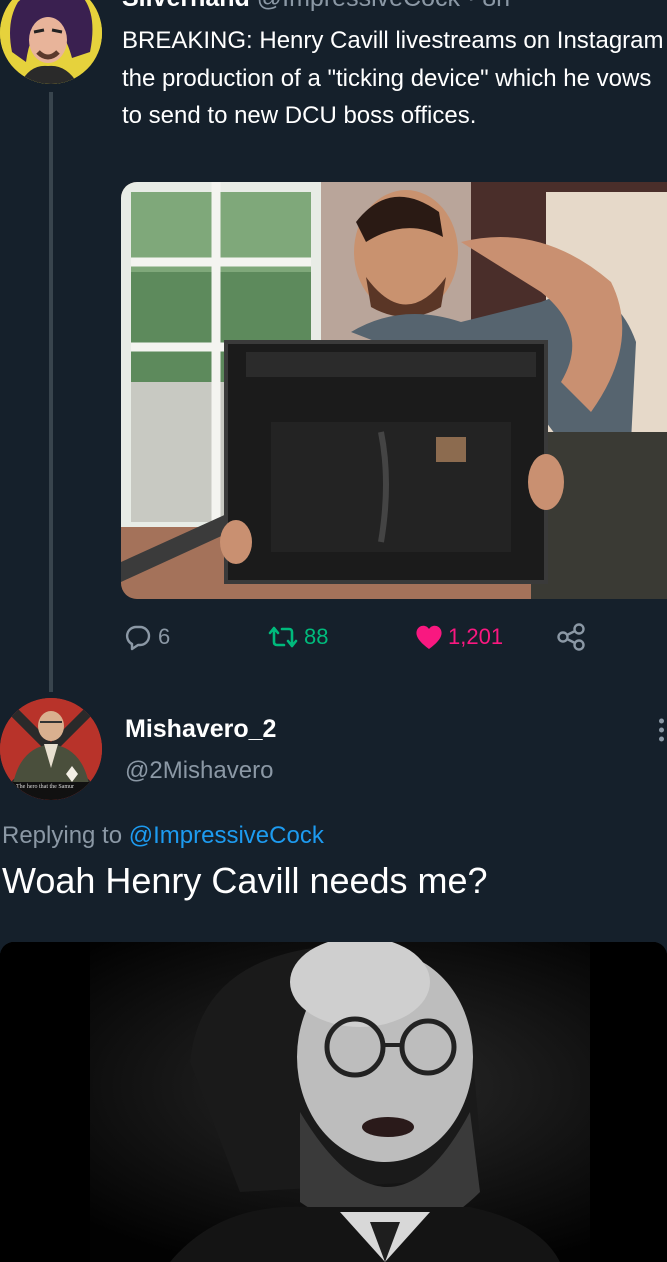 The image size is (667, 1262). What do you see at coordinates (283, 637) in the screenshot?
I see `retweet-icon` at bounding box center [283, 637].